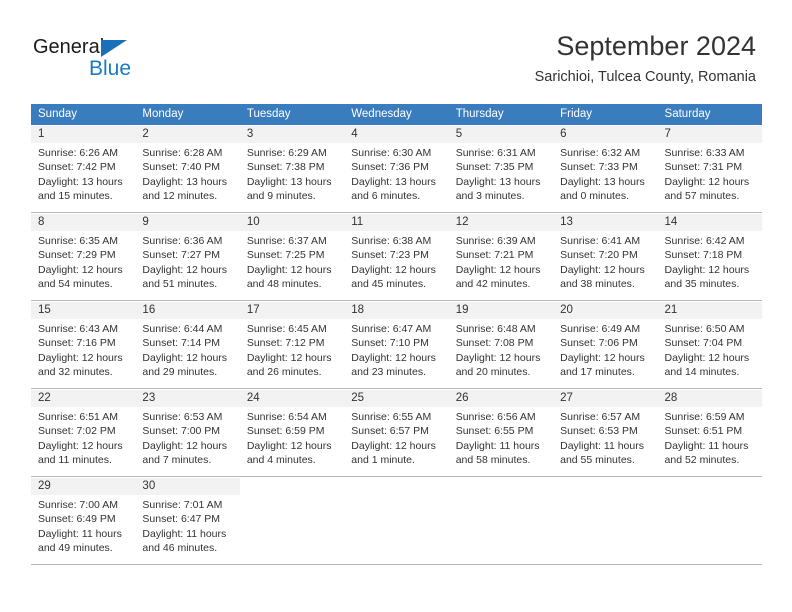 This screenshot has width=792, height=612. Describe the element at coordinates (702, 196) in the screenshot. I see `daylight-text-line2: and 57 minutes.` at that location.